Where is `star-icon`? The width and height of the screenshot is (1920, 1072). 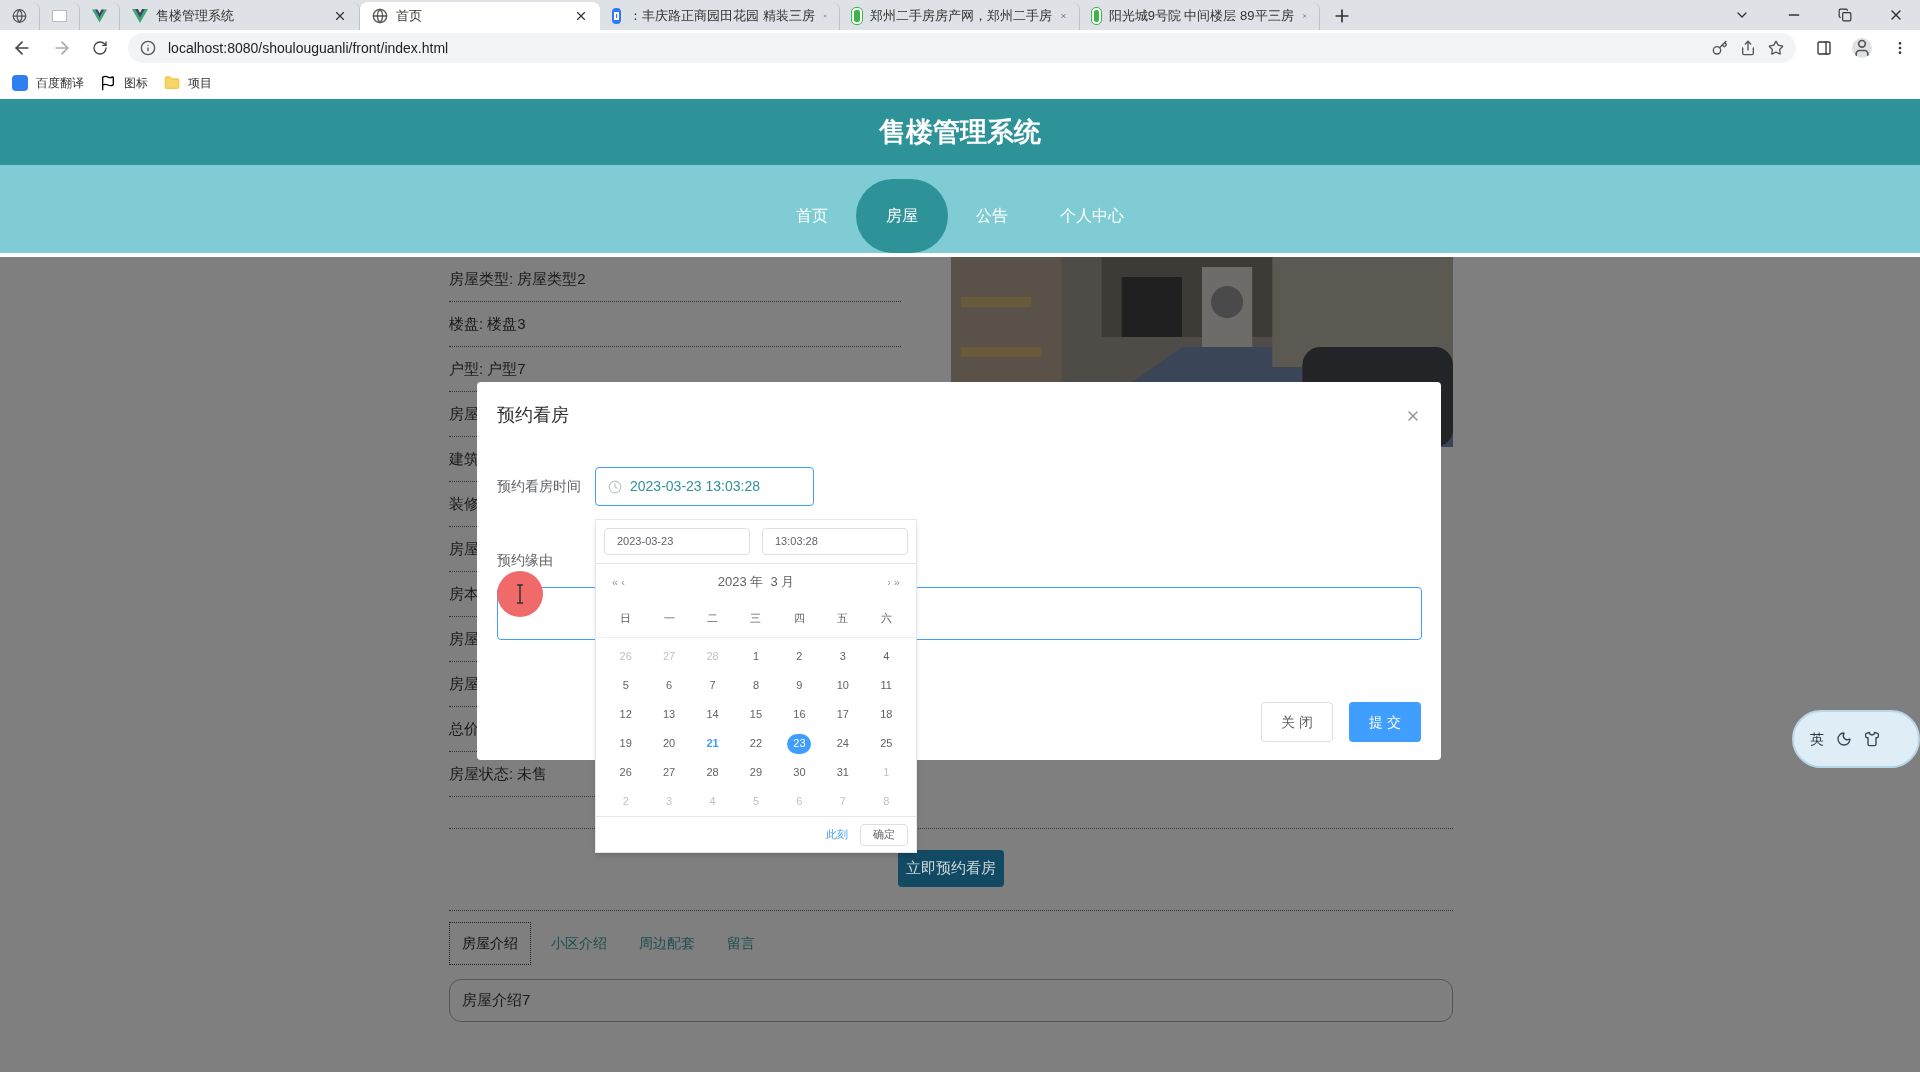
star-icon is located at coordinates (1776, 48).